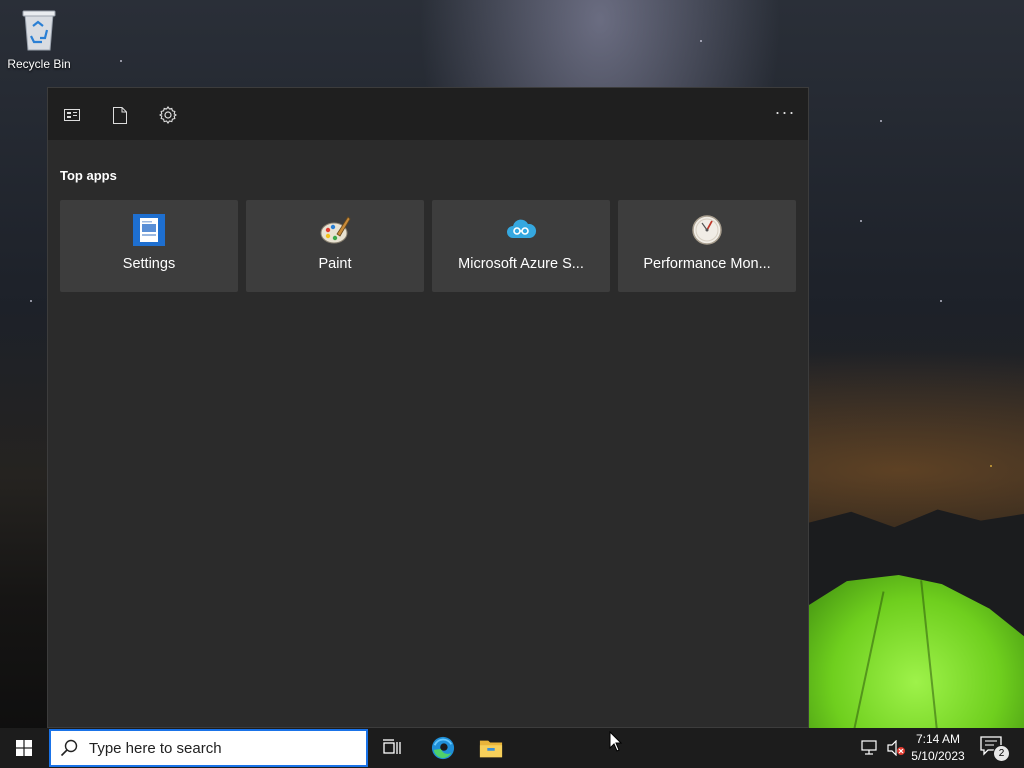 Image resolution: width=1024 pixels, height=768 pixels. I want to click on clock-time: 7:14 AM, so click(938, 739).